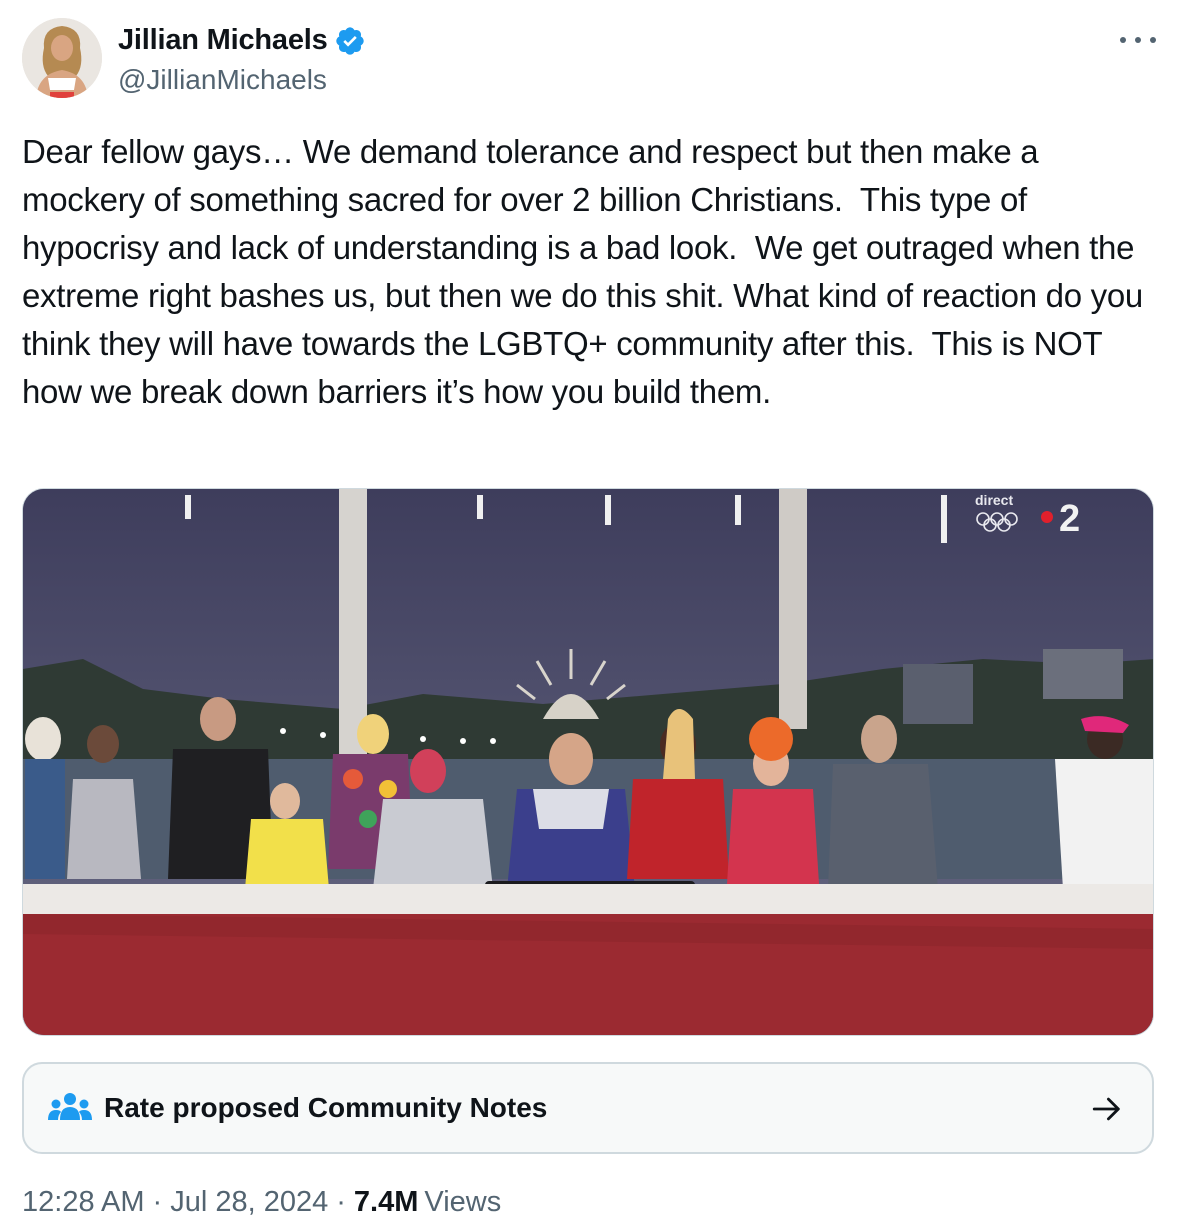  What do you see at coordinates (249, 1202) in the screenshot?
I see `tweet-date: Jul 28, 2024` at bounding box center [249, 1202].